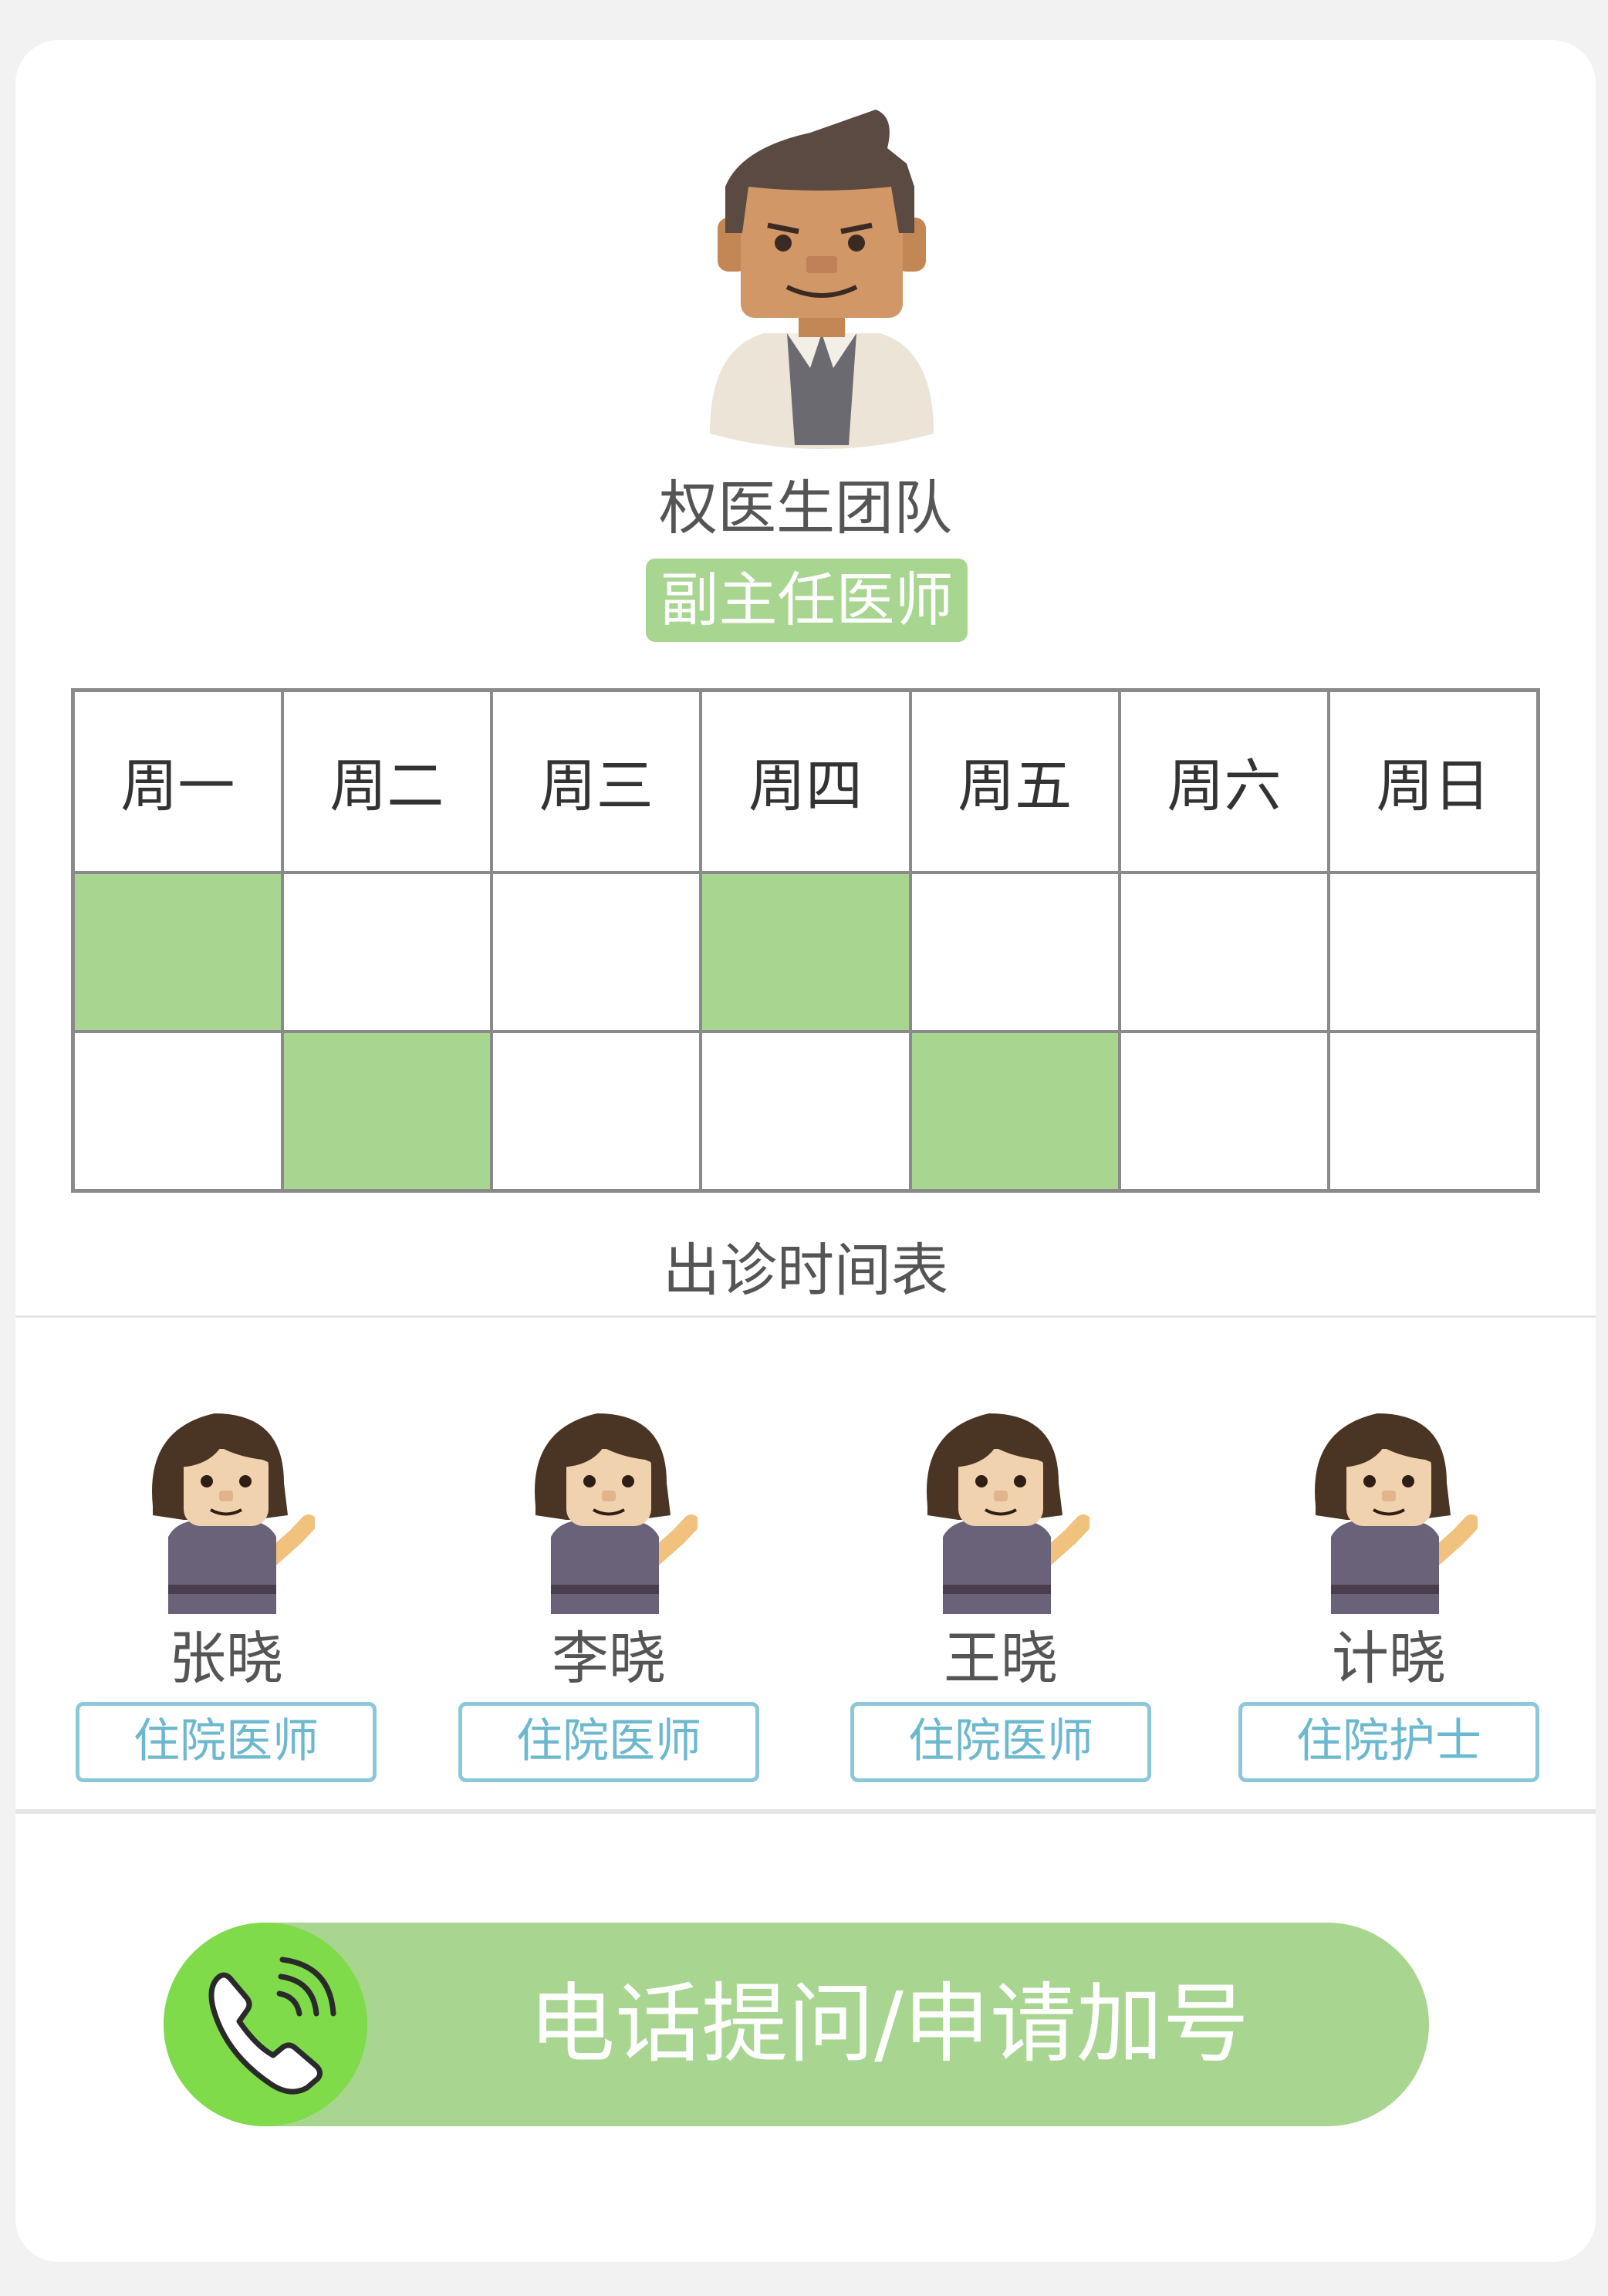  I want to click on call-apply-button: 电话提问/申请加号, so click(796, 2024).